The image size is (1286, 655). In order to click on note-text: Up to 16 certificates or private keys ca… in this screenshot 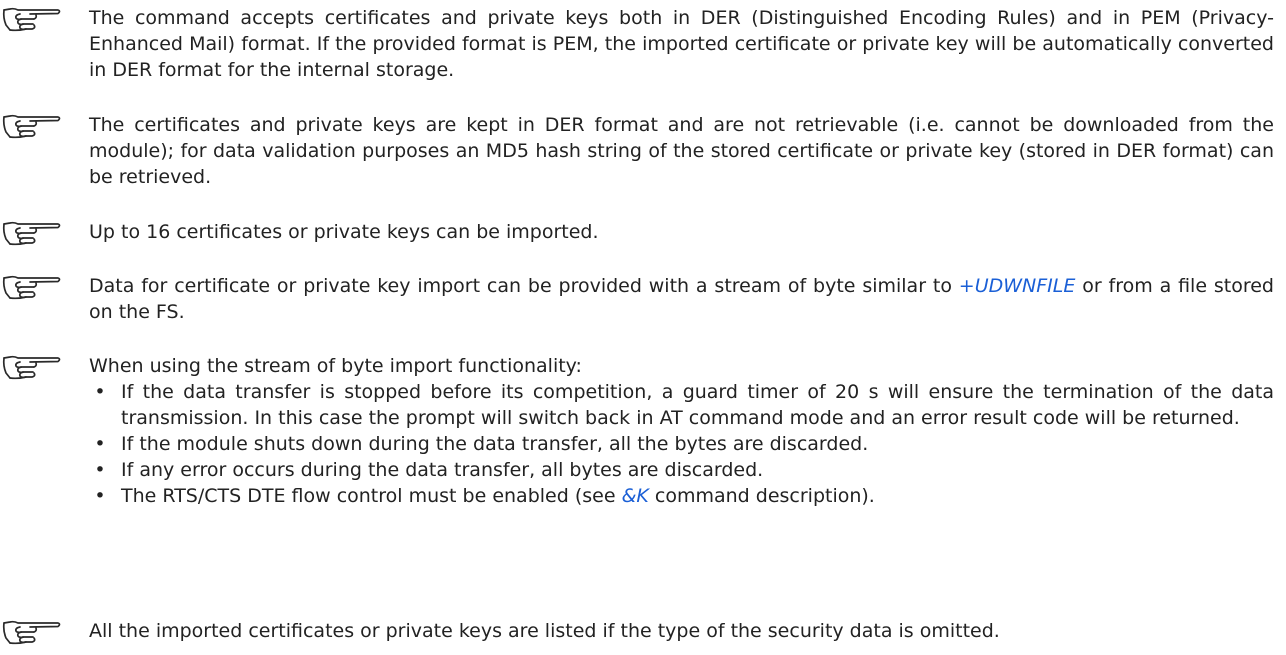, I will do `click(344, 232)`.